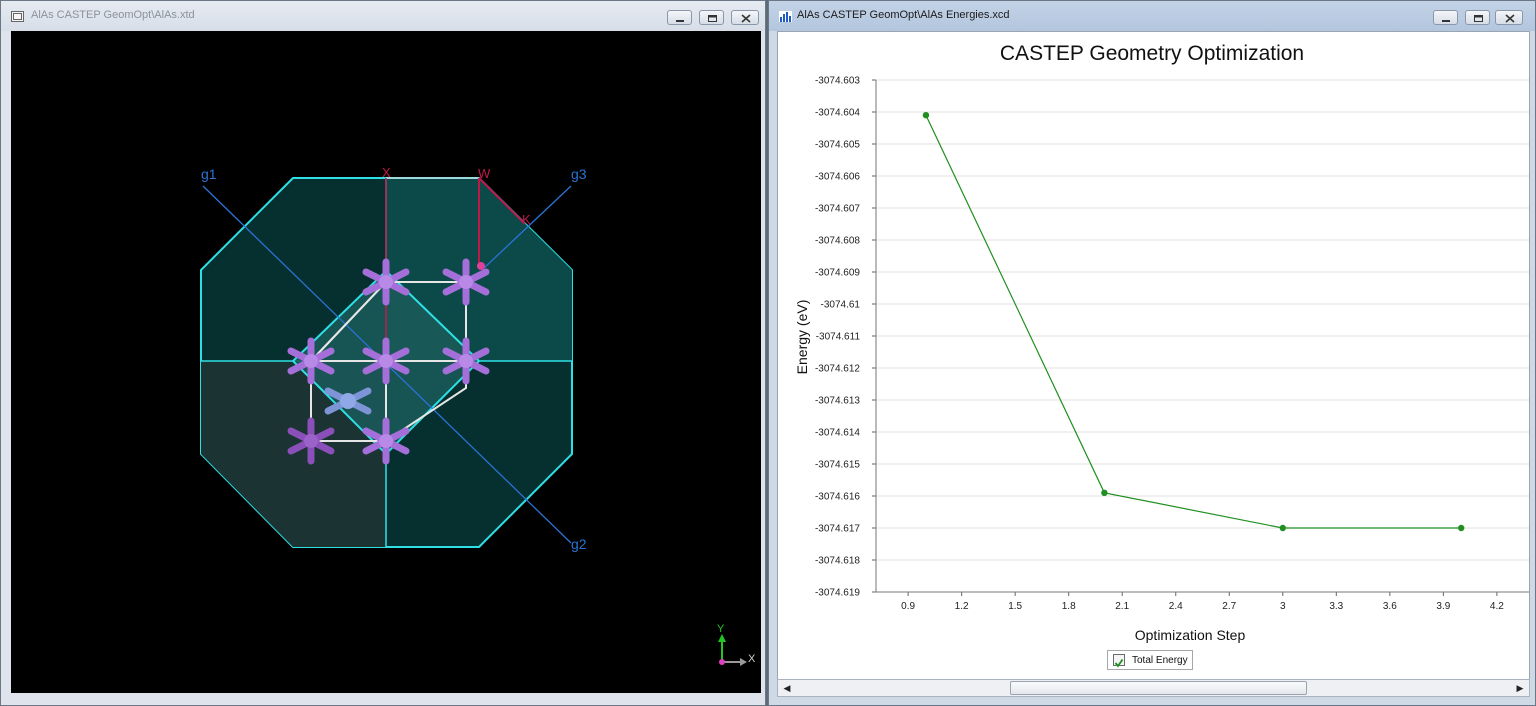 This screenshot has height=706, width=1536. I want to click on chart-title: CASTEP Geometry Optimization, so click(1152, 53).